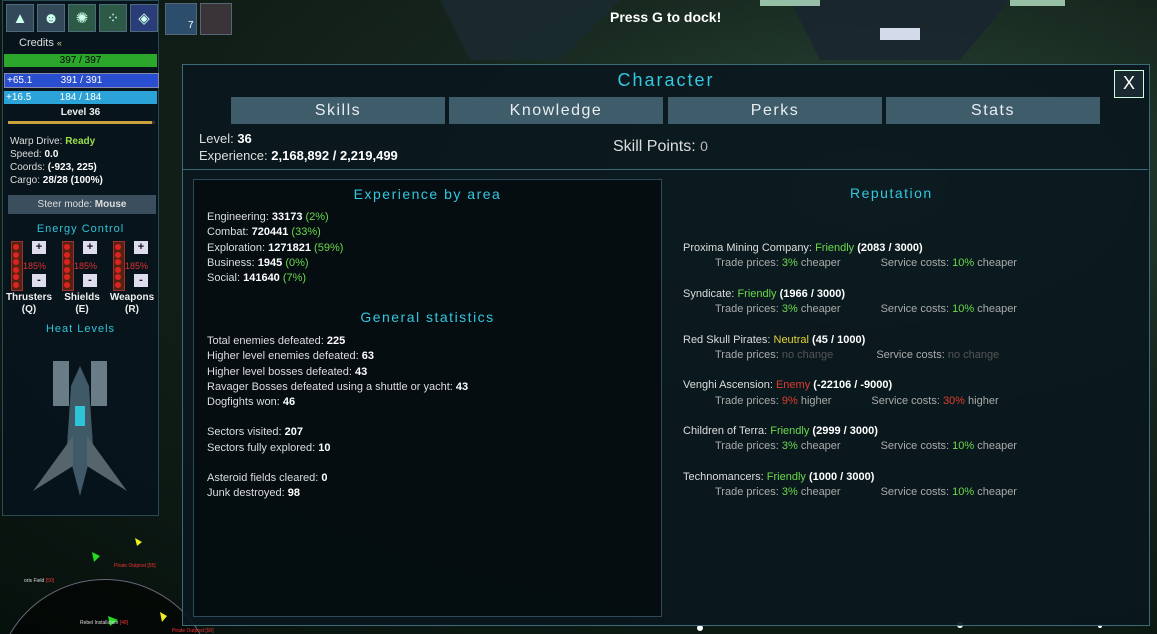  Describe the element at coordinates (265, 341) in the screenshot. I see `statistic-label: Total enemies defeated:` at that location.